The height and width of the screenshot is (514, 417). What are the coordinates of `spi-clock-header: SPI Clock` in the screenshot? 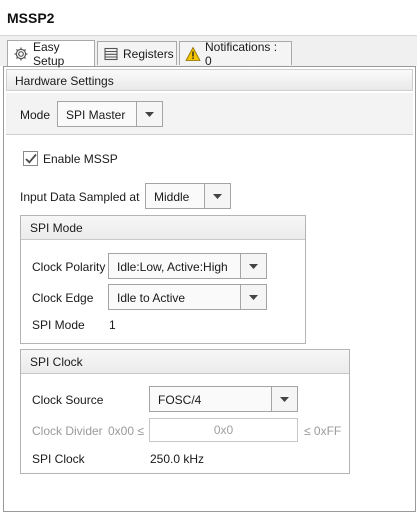 It's located at (185, 362).